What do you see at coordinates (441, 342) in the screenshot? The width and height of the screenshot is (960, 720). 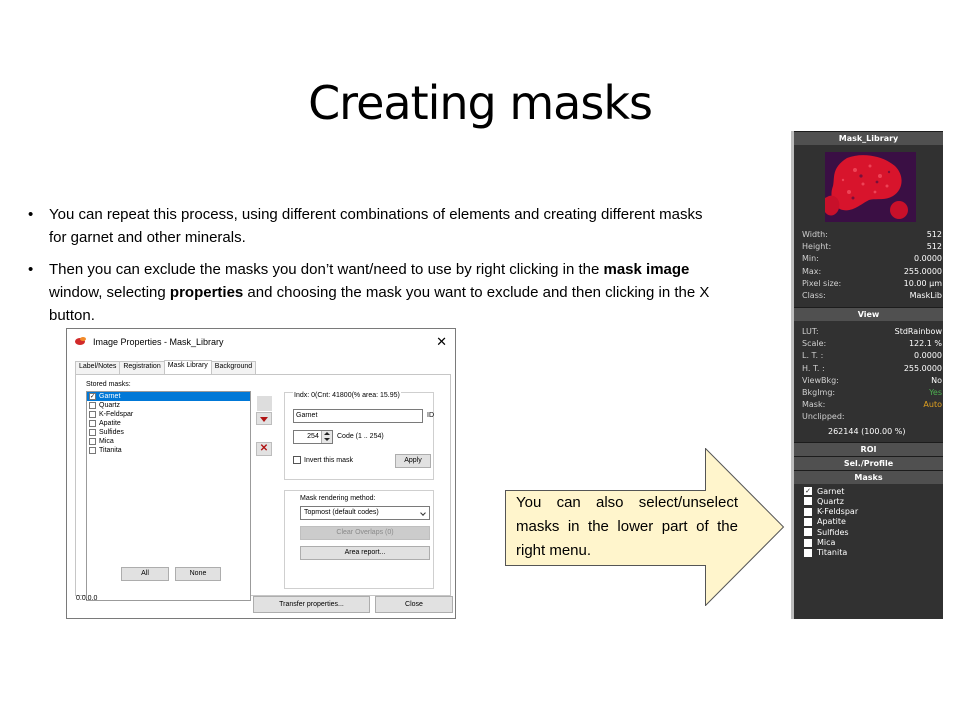 I see `close-icon: ✕` at bounding box center [441, 342].